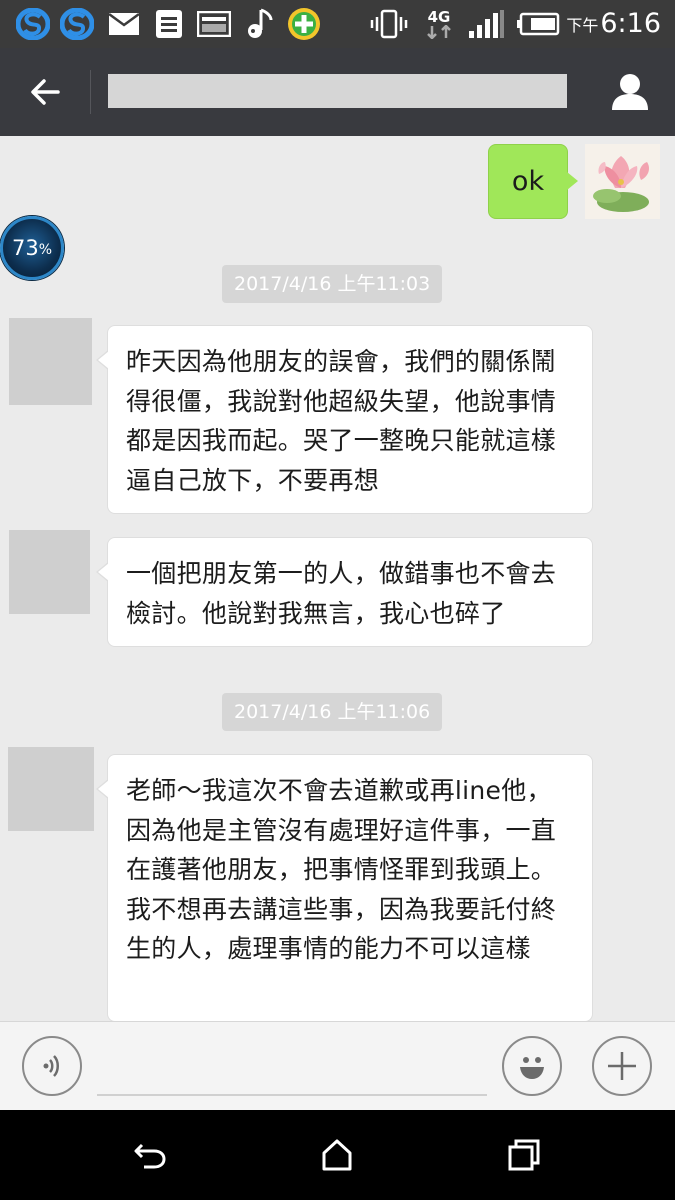 The height and width of the screenshot is (1200, 675). Describe the element at coordinates (337, 24) in the screenshot. I see `status-bar: 4G 下午 6:16` at that location.